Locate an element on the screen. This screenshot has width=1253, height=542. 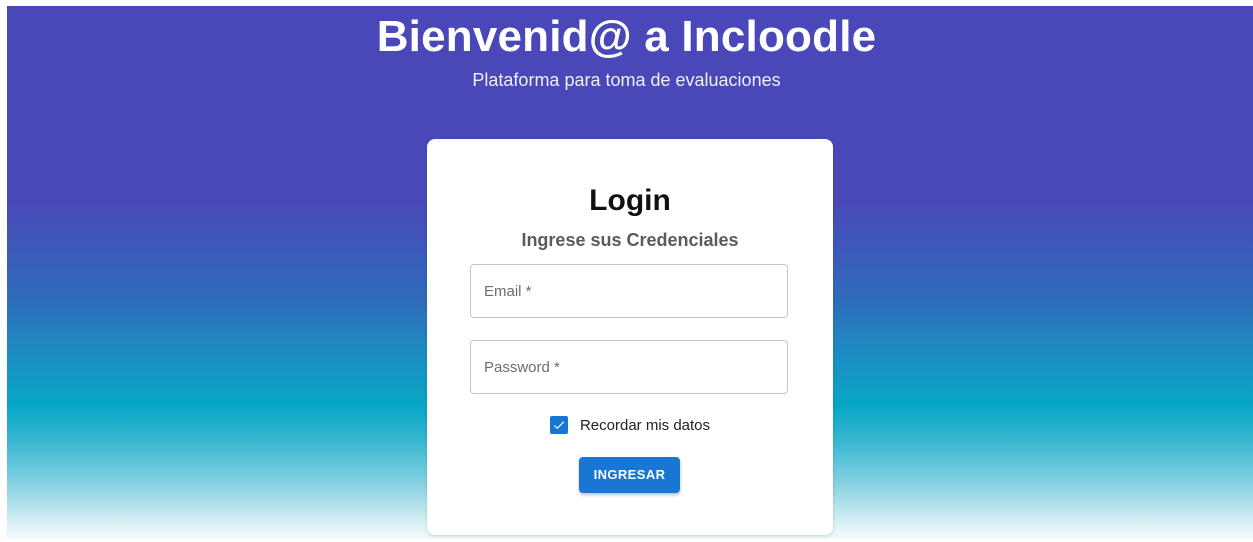
check-icon is located at coordinates (559, 425).